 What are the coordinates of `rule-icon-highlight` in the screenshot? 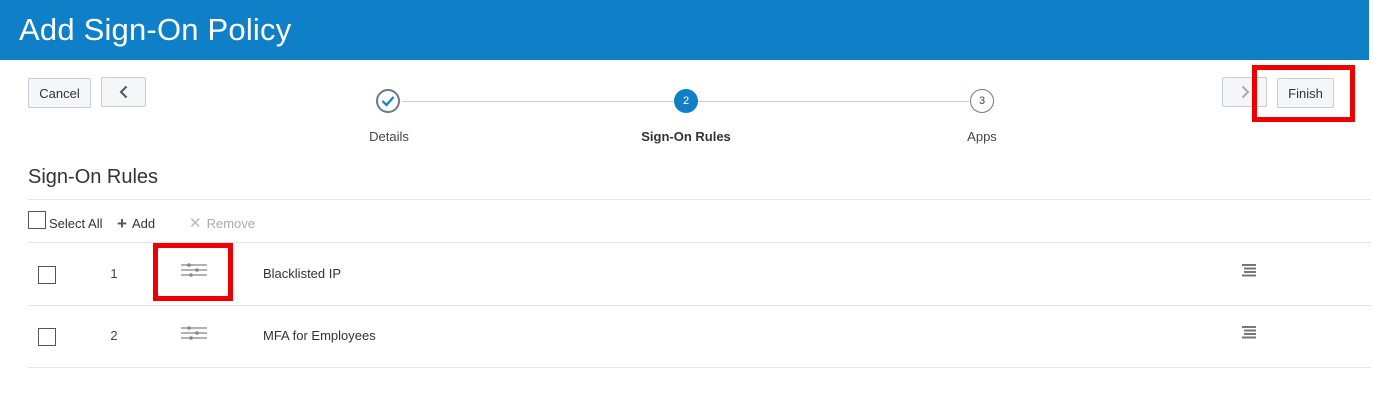 It's located at (193, 272).